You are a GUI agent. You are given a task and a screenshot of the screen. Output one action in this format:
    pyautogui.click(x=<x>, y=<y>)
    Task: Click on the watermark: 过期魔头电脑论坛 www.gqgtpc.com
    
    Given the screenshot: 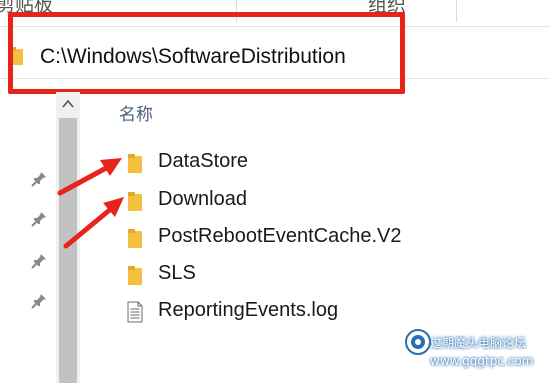 What is the action you would take?
    pyautogui.click(x=474, y=350)
    